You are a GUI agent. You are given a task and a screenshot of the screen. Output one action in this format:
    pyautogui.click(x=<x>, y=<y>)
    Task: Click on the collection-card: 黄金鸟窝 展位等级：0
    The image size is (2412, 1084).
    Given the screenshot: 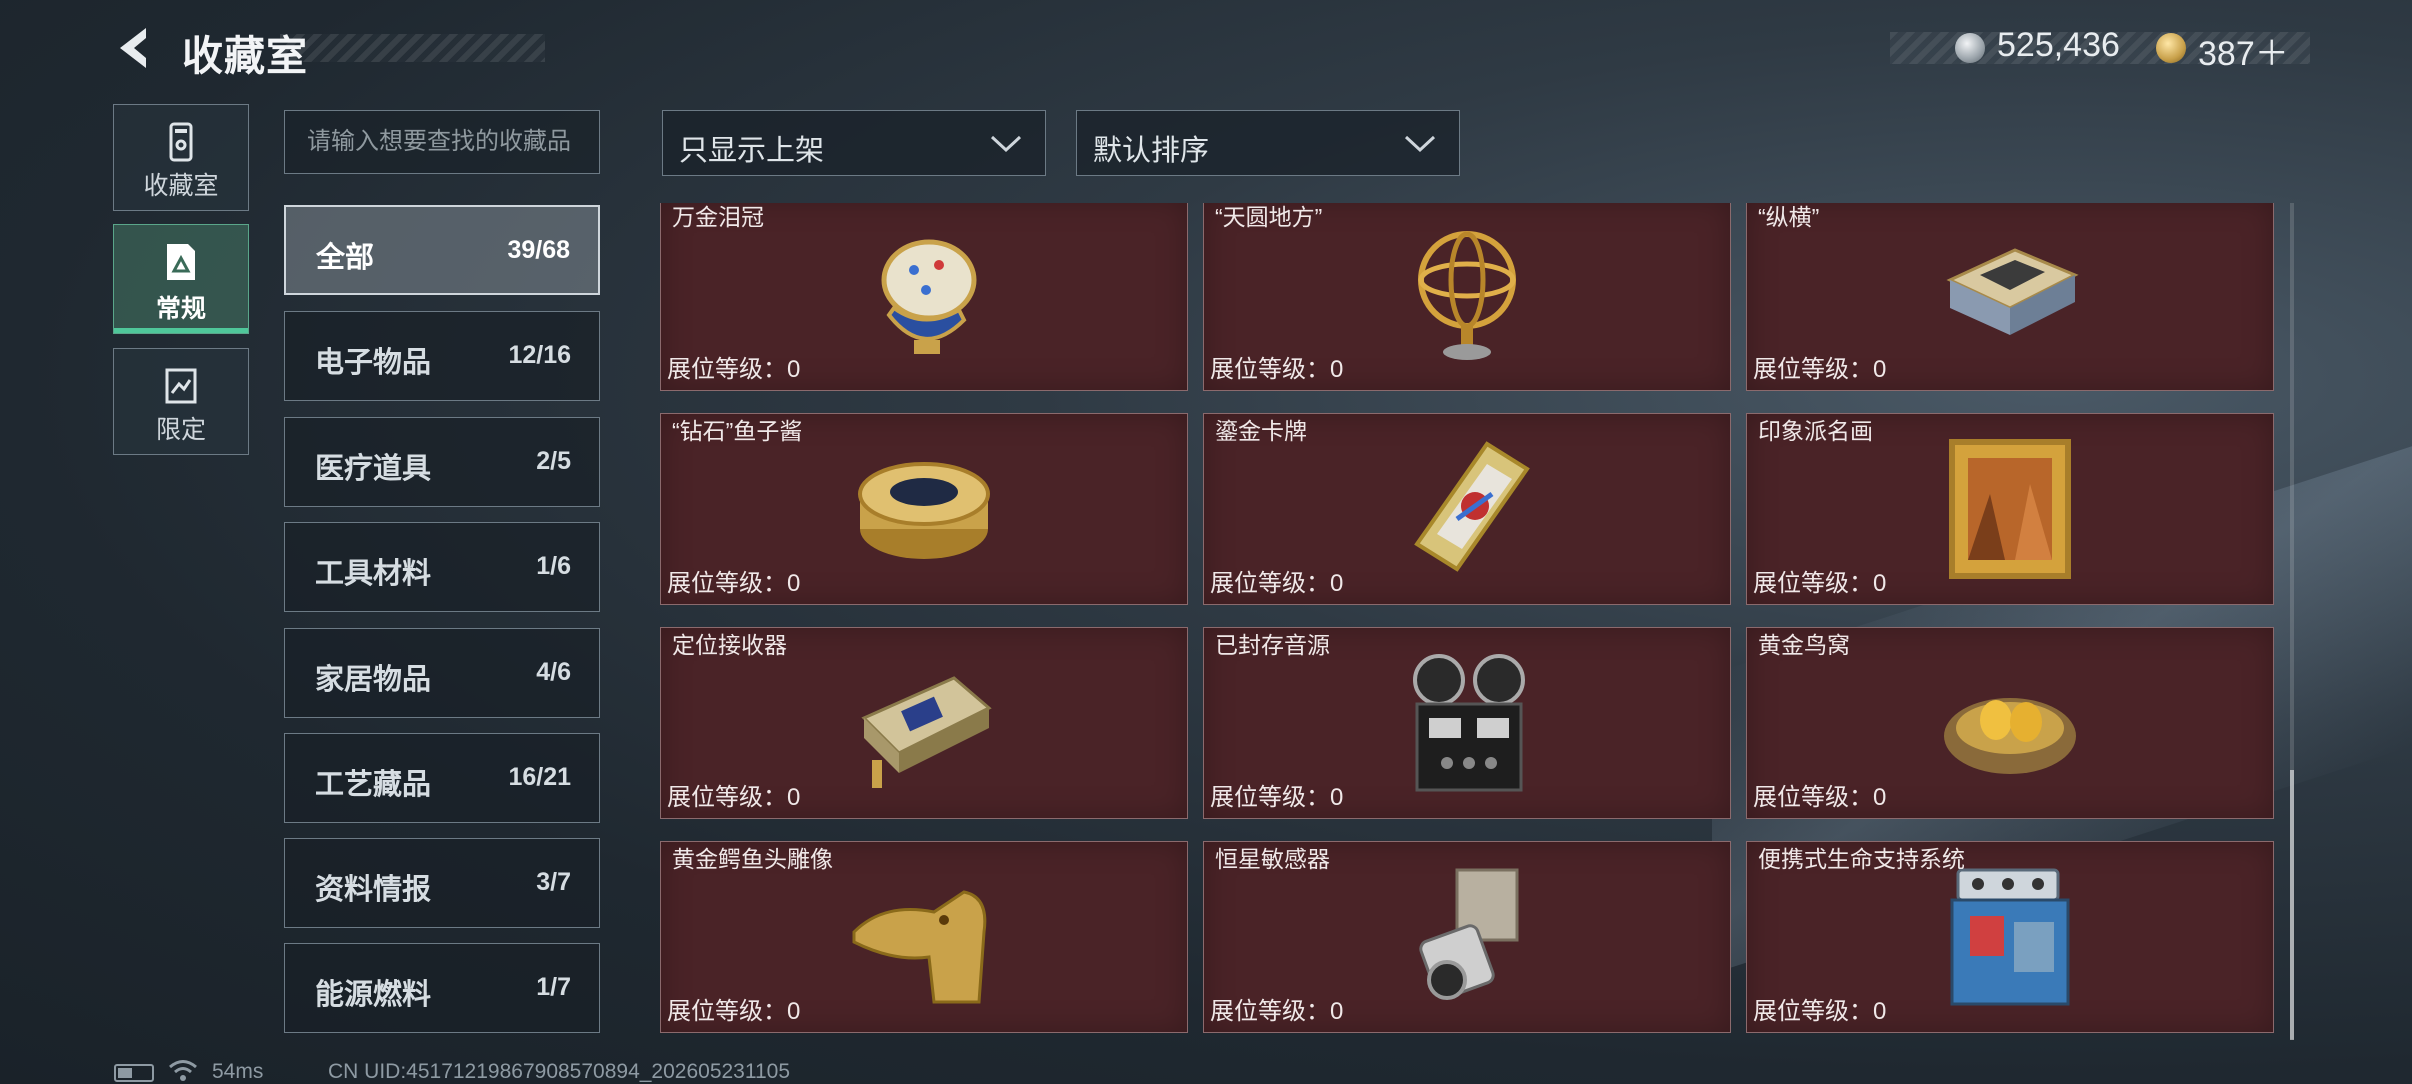 What is the action you would take?
    pyautogui.click(x=2010, y=723)
    